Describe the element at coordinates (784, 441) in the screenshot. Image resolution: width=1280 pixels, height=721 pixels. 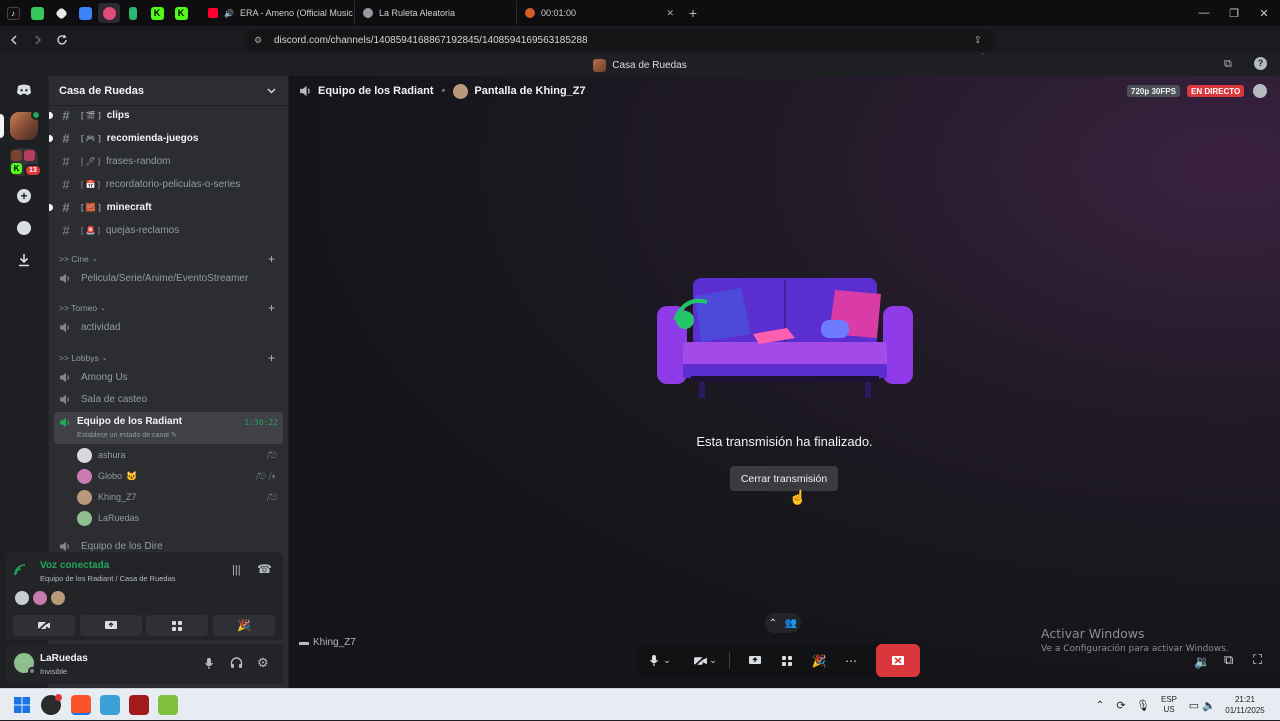
I see `stream-ended-message: Esta transmisión ha finalizado.` at that location.